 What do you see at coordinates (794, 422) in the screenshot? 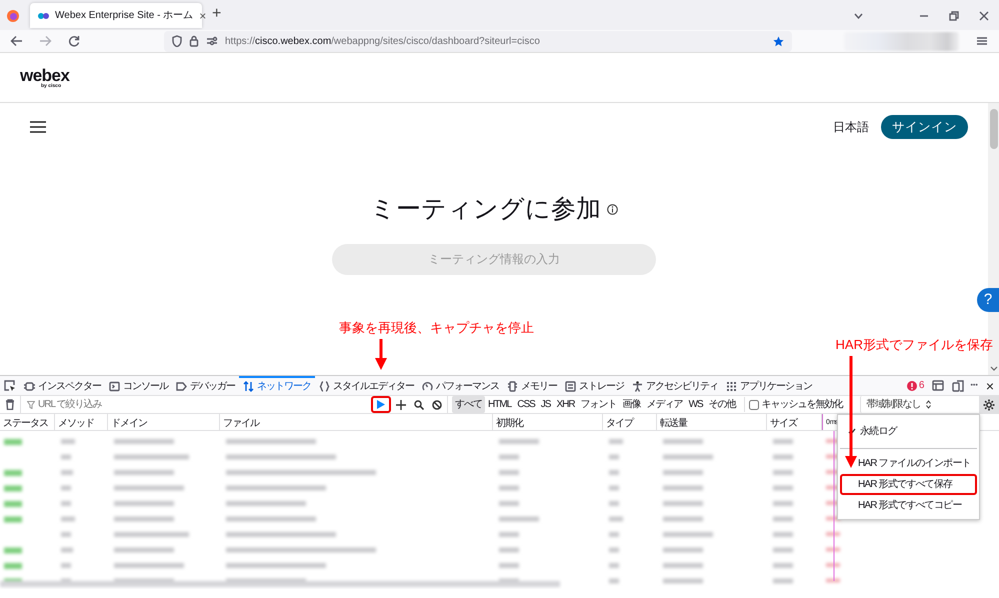
I see `column-header: サイズ` at bounding box center [794, 422].